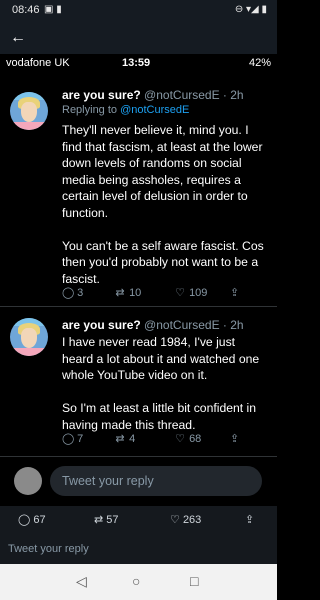 The height and width of the screenshot is (600, 320). I want to click on reply-count: ◯ 3, so click(73, 293).